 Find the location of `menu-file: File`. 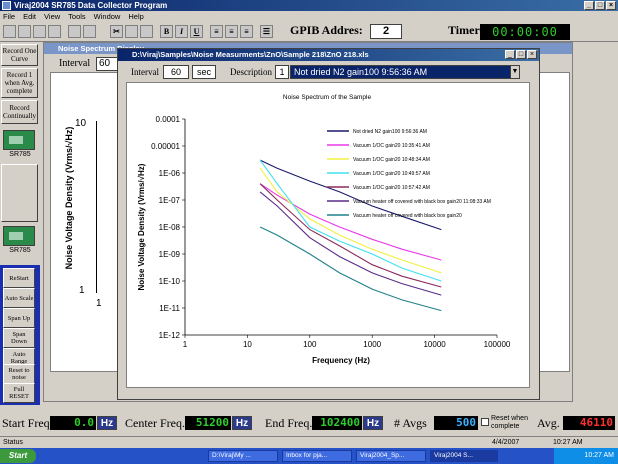

menu-file: File is located at coordinates (9, 16).